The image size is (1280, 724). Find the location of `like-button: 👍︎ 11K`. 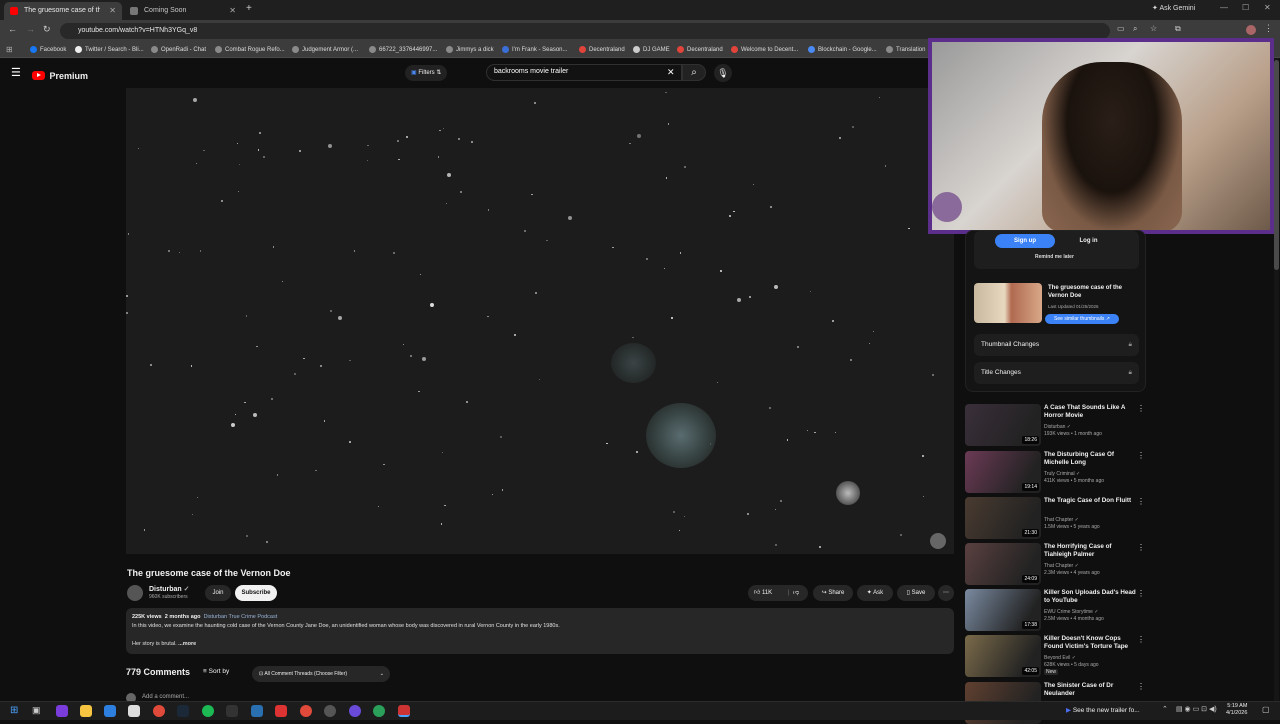

like-button: 👍︎ 11K is located at coordinates (763, 593).